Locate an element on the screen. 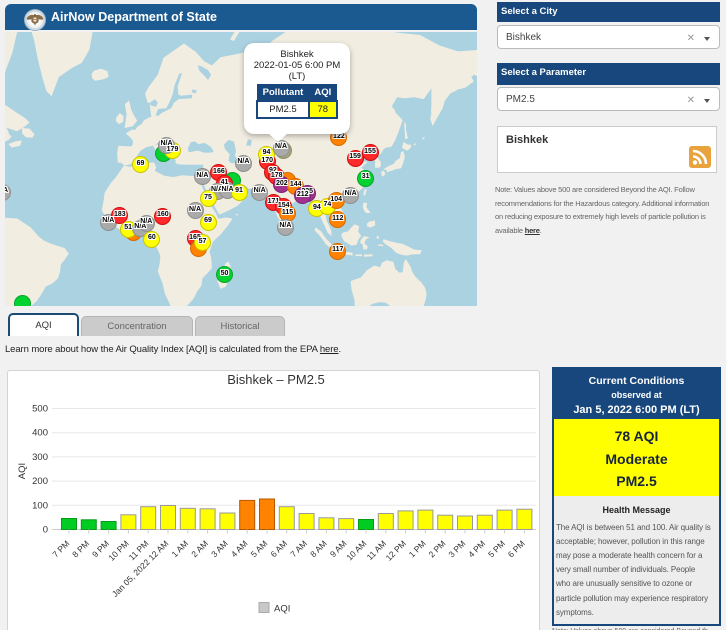 The height and width of the screenshot is (630, 726). svg-text: 7 AM is located at coordinates (298, 548).